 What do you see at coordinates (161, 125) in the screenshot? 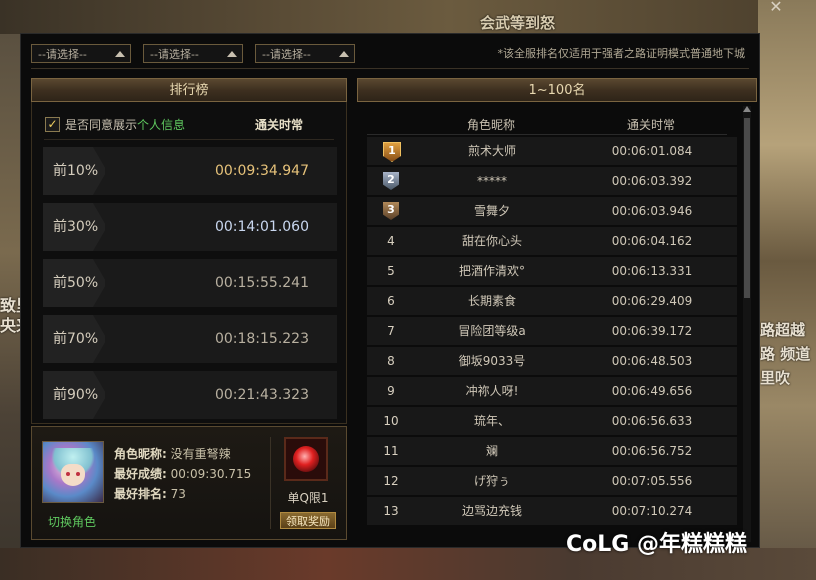
I see `personal-info-link: 个人信息` at bounding box center [161, 125].